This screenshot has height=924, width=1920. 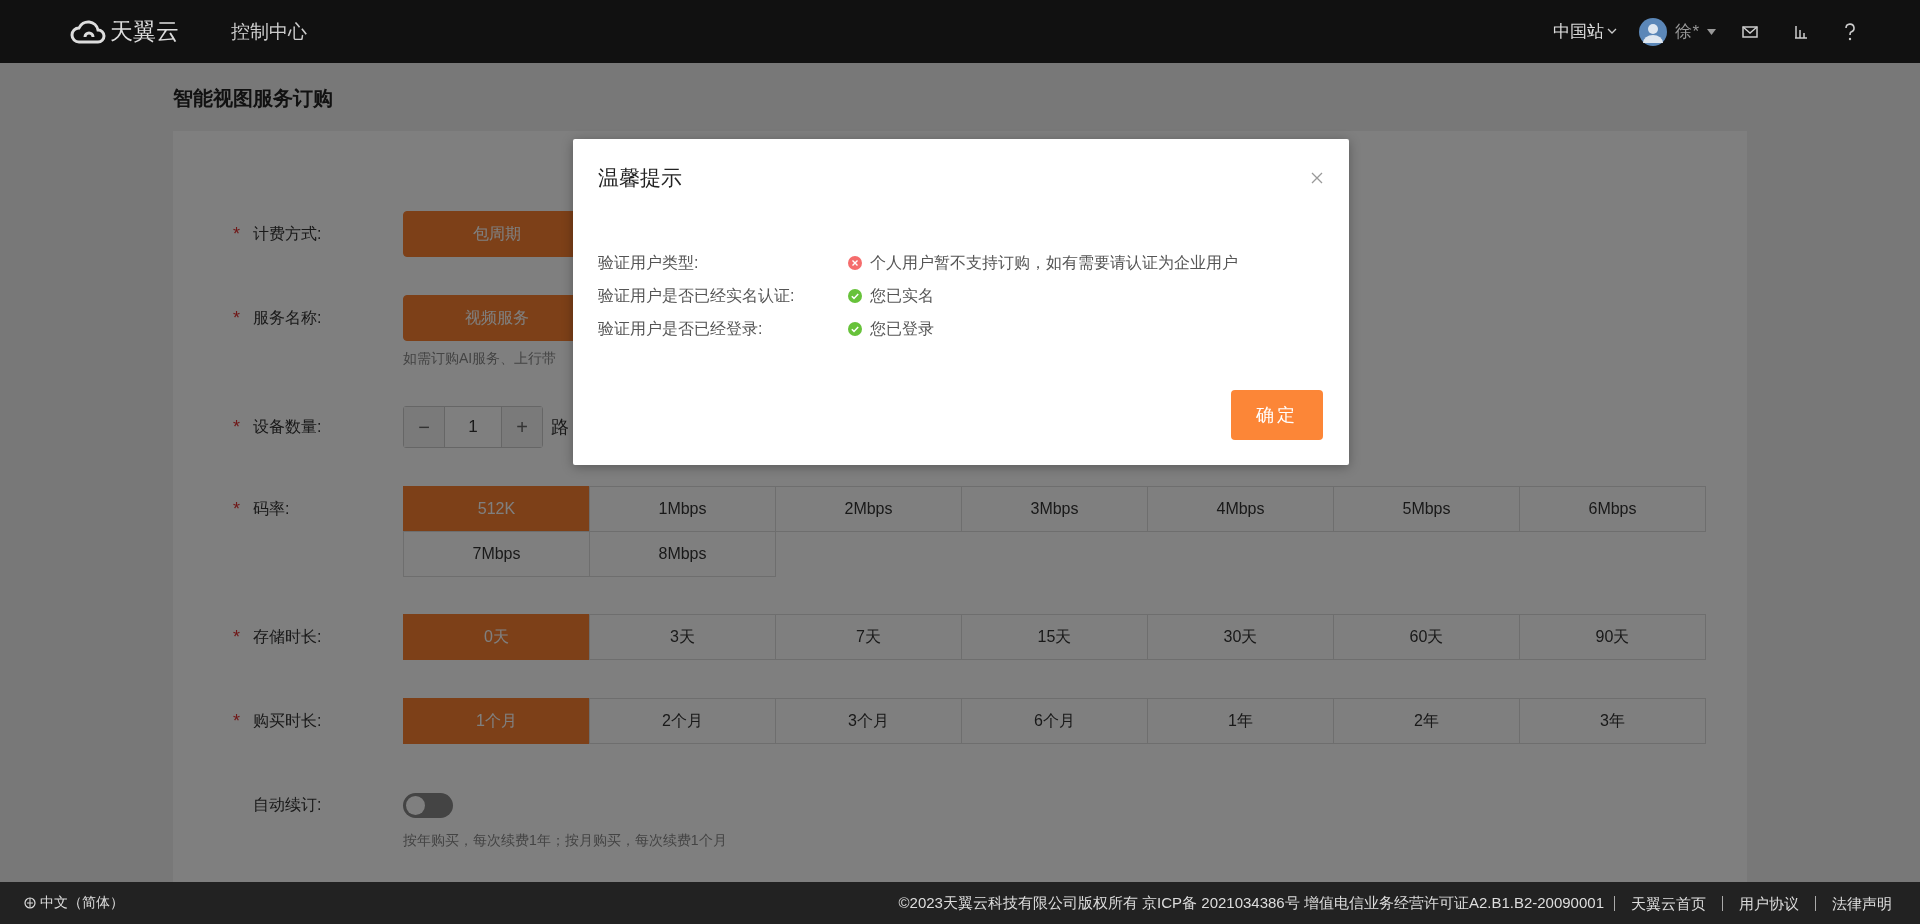 I want to click on check-result: 您已实名, so click(x=902, y=296).